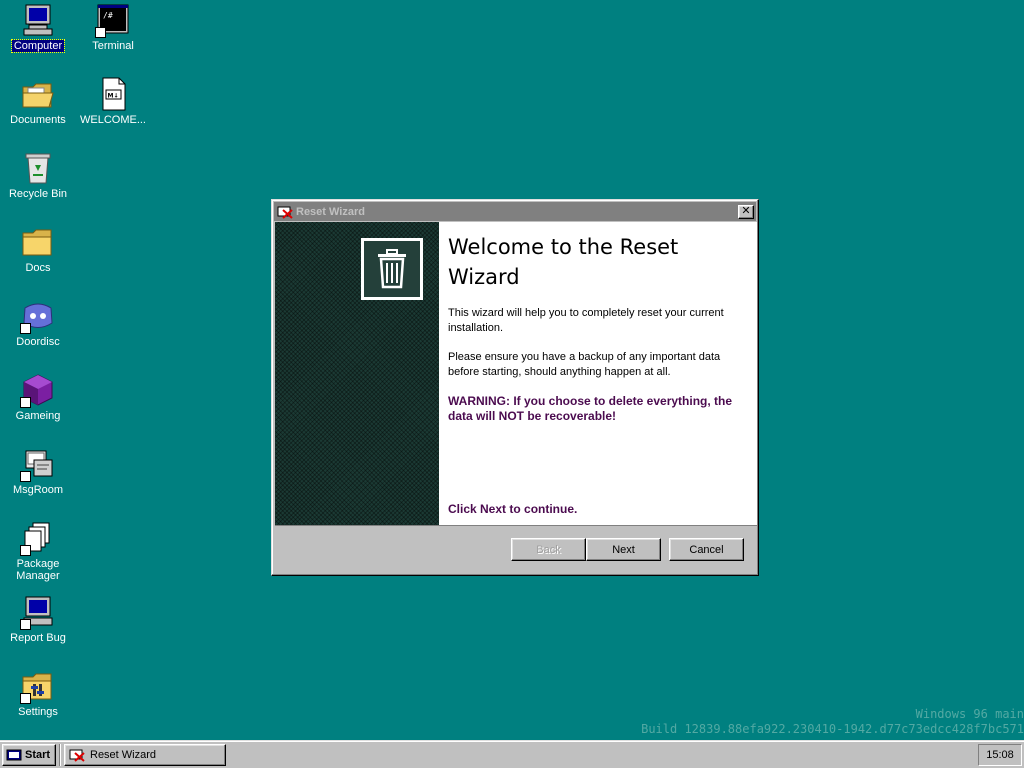 The width and height of the screenshot is (1024, 768). I want to click on desktop-icon-msgroom: MsgRoom, so click(38, 471).